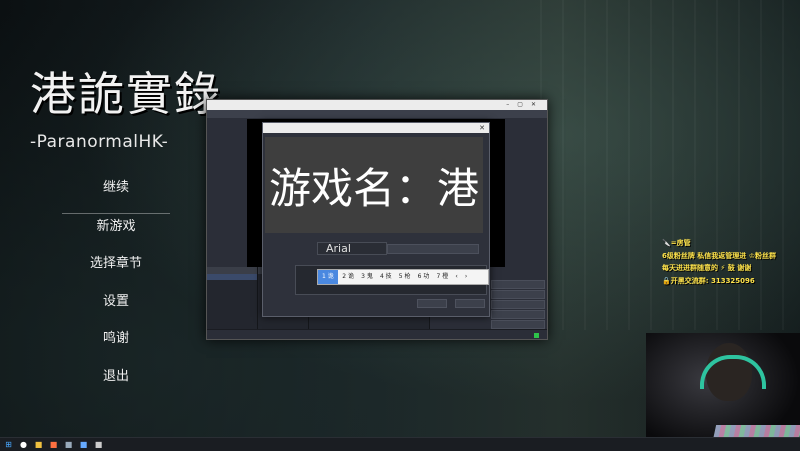  What do you see at coordinates (470, 303) in the screenshot?
I see `cancel-button` at bounding box center [470, 303].